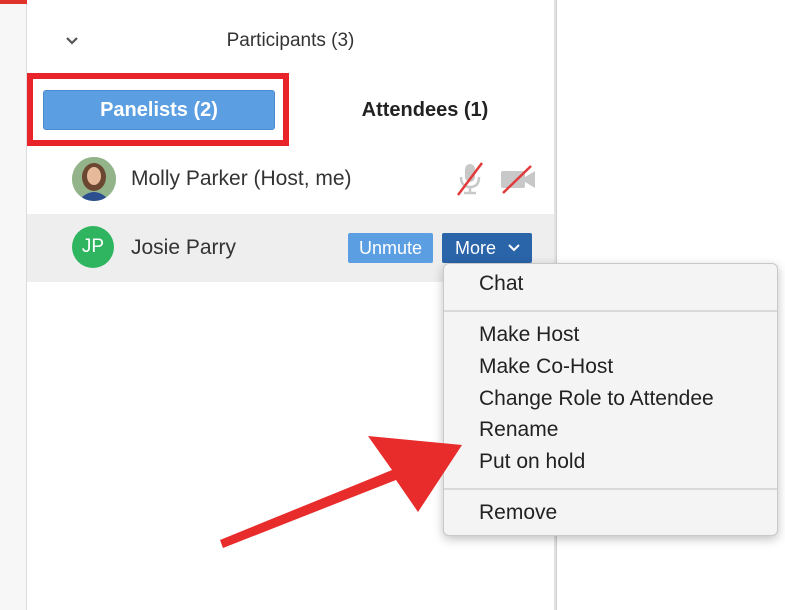  What do you see at coordinates (159, 110) in the screenshot?
I see `tab-panelists: Panelists (2)` at bounding box center [159, 110].